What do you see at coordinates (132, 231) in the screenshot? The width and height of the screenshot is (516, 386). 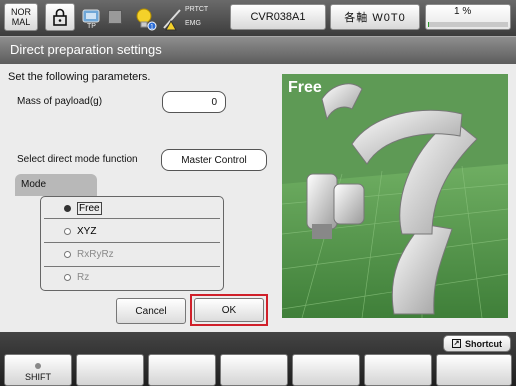 I see `mode-option-xyz: XYZ` at bounding box center [132, 231].